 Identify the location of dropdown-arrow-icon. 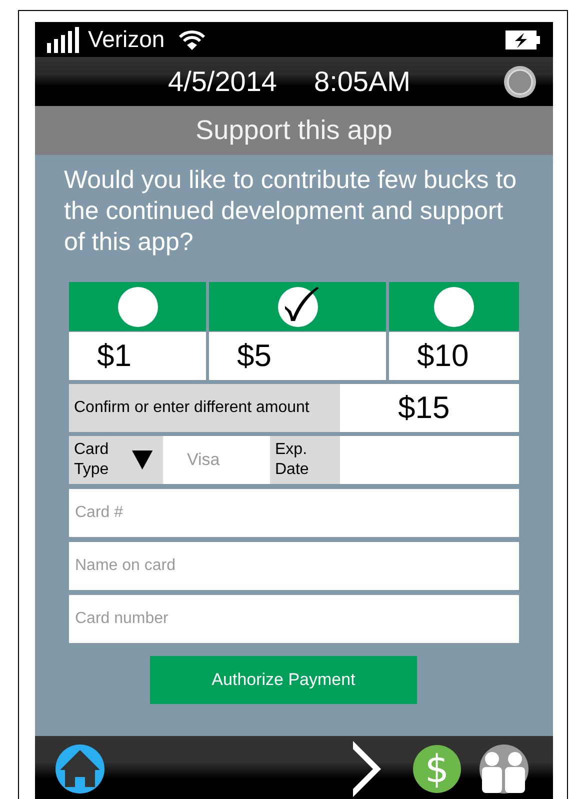
(142, 460).